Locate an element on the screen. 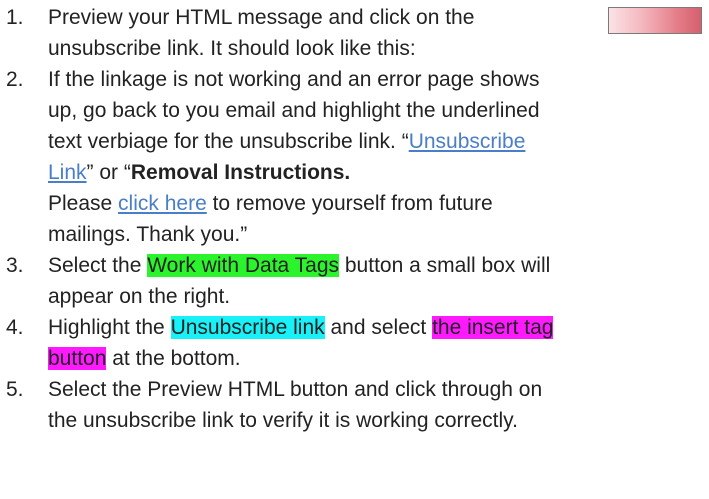 Image resolution: width=709 pixels, height=499 pixels. removal-instructions-text: Removal Instructions. is located at coordinates (240, 172).